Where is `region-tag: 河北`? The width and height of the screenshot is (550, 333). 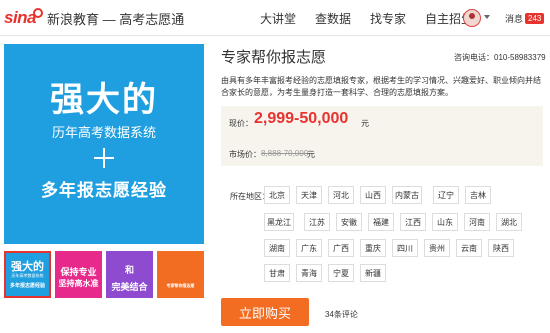
region-tag: 河北 is located at coordinates (341, 195).